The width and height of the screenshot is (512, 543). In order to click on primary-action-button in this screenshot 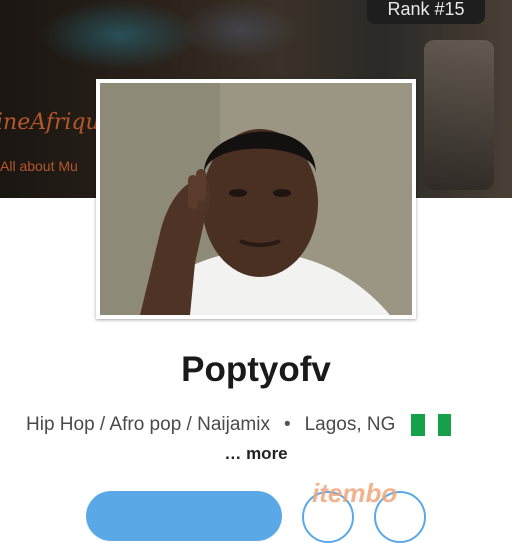, I will do `click(184, 516)`.